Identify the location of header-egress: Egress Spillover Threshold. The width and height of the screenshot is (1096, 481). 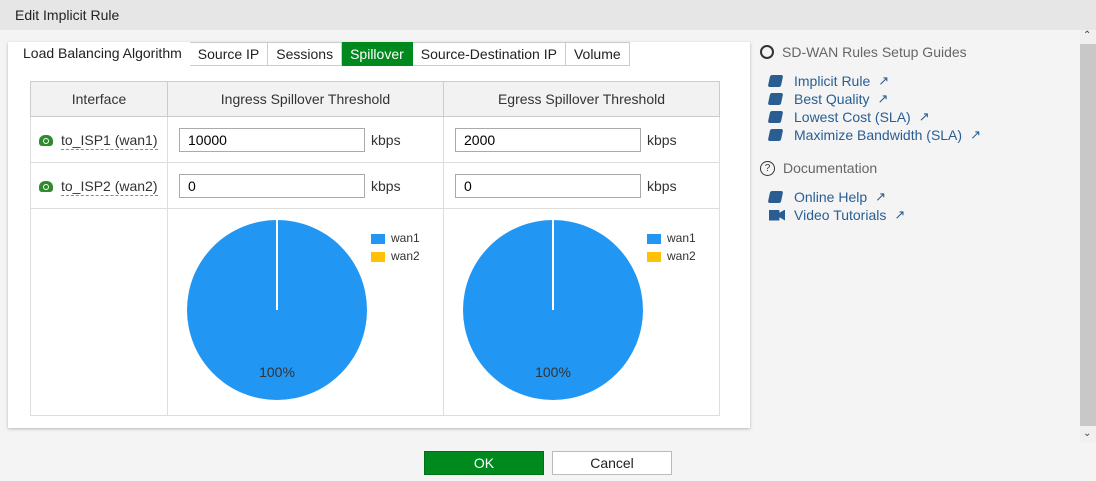
(581, 99).